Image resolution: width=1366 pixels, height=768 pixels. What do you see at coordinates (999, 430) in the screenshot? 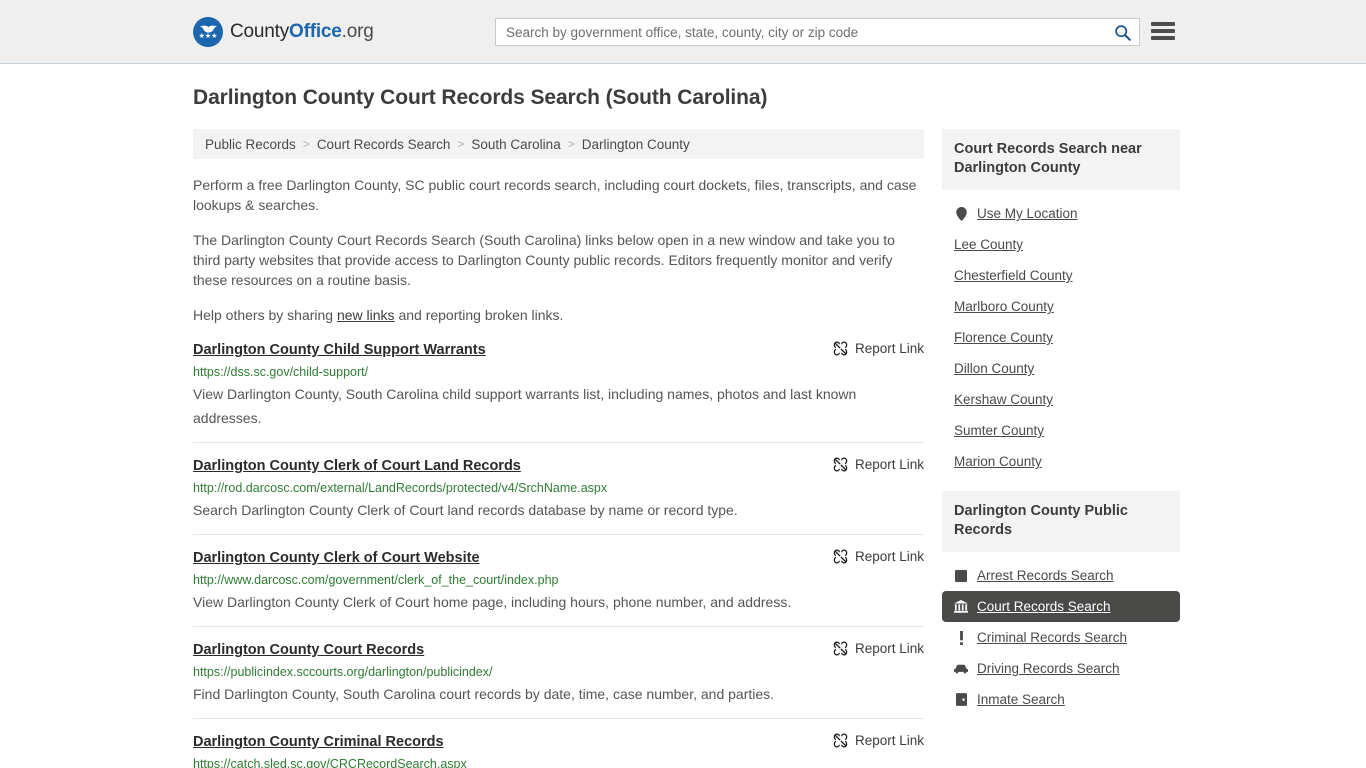
I see `nearby-item-label: Sumter County` at bounding box center [999, 430].